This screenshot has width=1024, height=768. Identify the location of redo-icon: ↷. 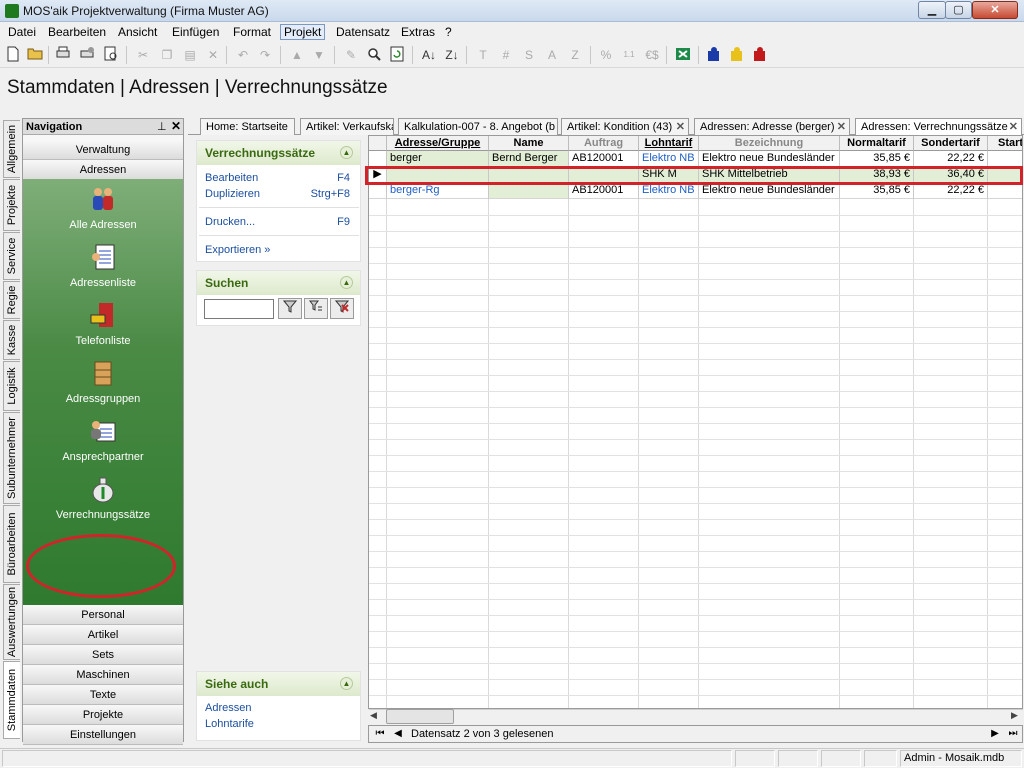
(265, 55).